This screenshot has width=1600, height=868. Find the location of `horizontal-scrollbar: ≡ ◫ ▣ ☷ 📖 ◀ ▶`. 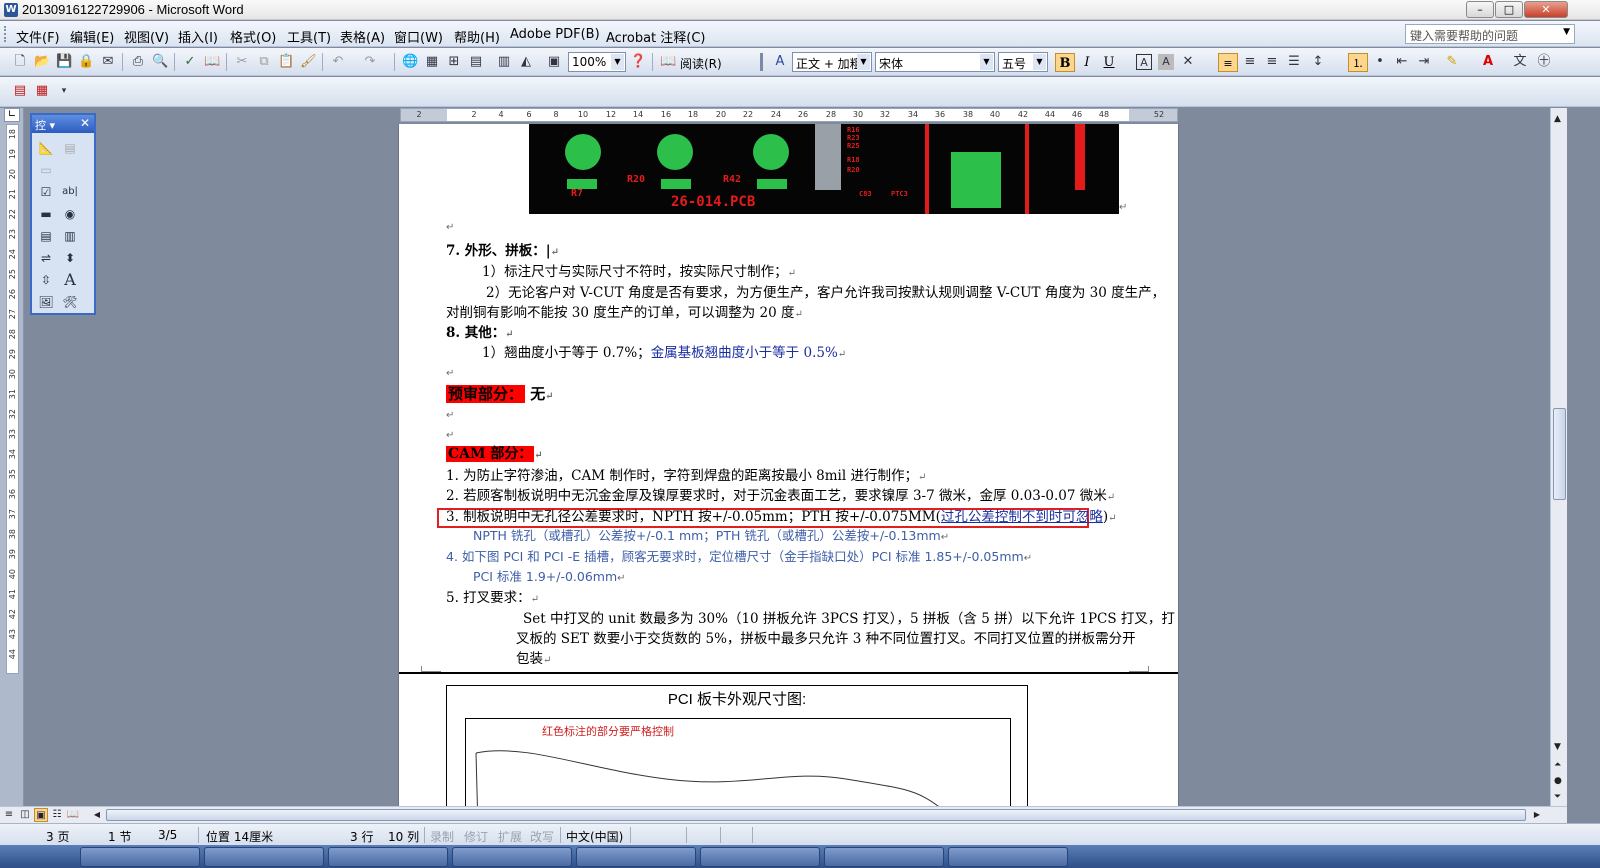

horizontal-scrollbar: ≡ ◫ ▣ ☷ 📖 ◀ ▶ is located at coordinates (783, 814).